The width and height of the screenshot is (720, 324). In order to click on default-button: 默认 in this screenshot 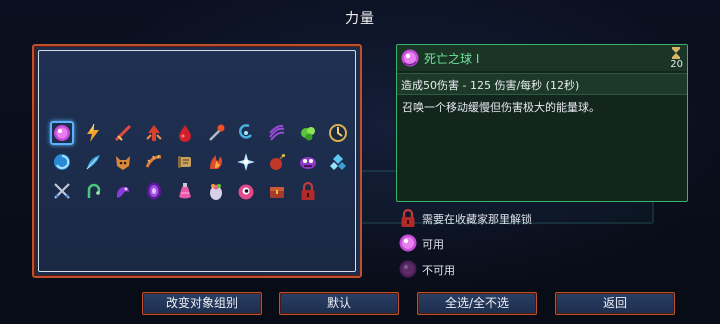, I will do `click(339, 303)`.